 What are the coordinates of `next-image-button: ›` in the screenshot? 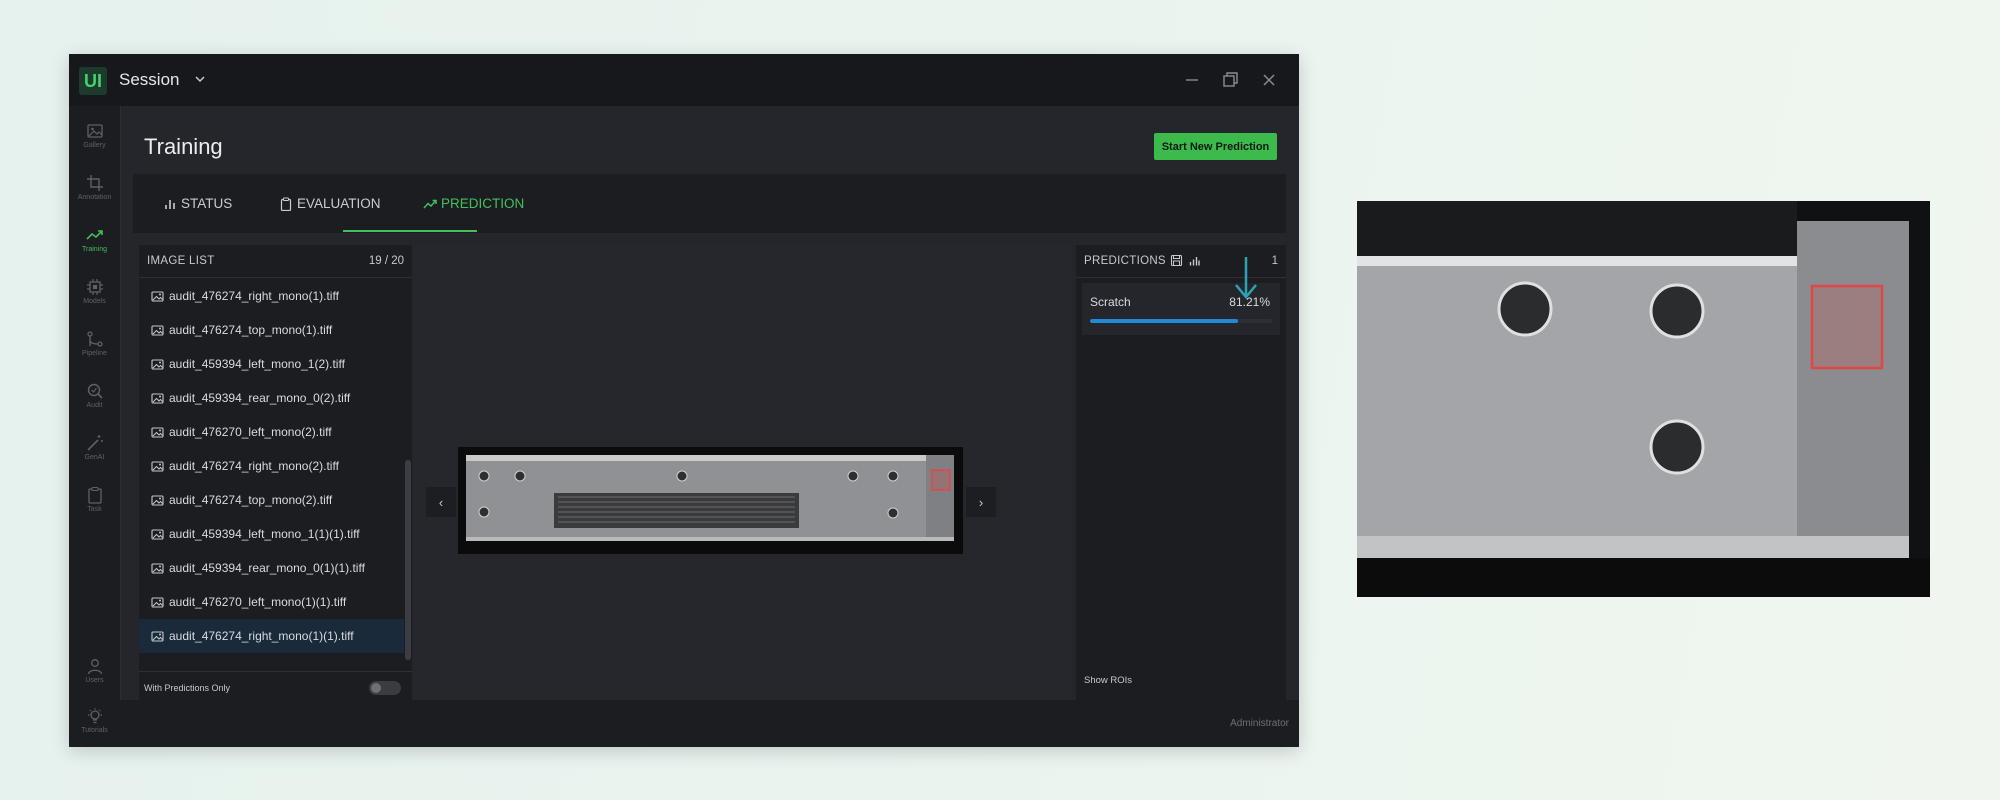 It's located at (981, 502).